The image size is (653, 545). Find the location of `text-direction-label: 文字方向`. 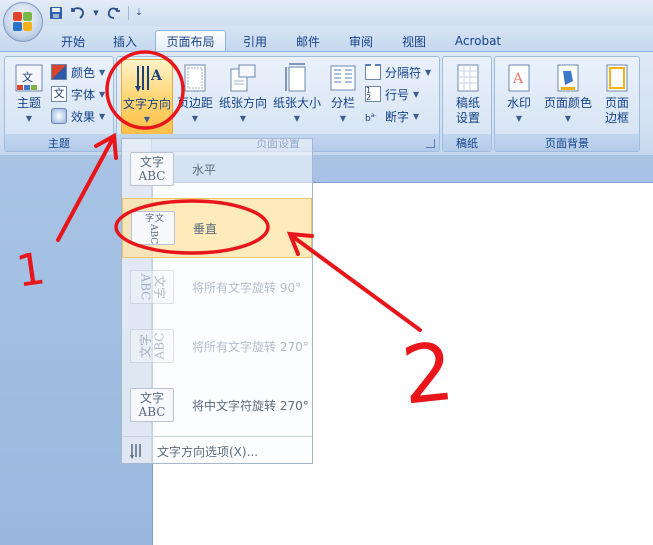

text-direction-label: 文字方向 is located at coordinates (146, 104).